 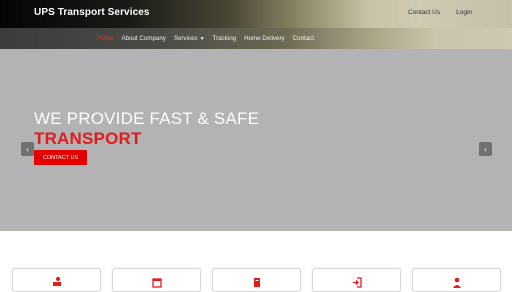 I want to click on service-cards, so click(x=256, y=280).